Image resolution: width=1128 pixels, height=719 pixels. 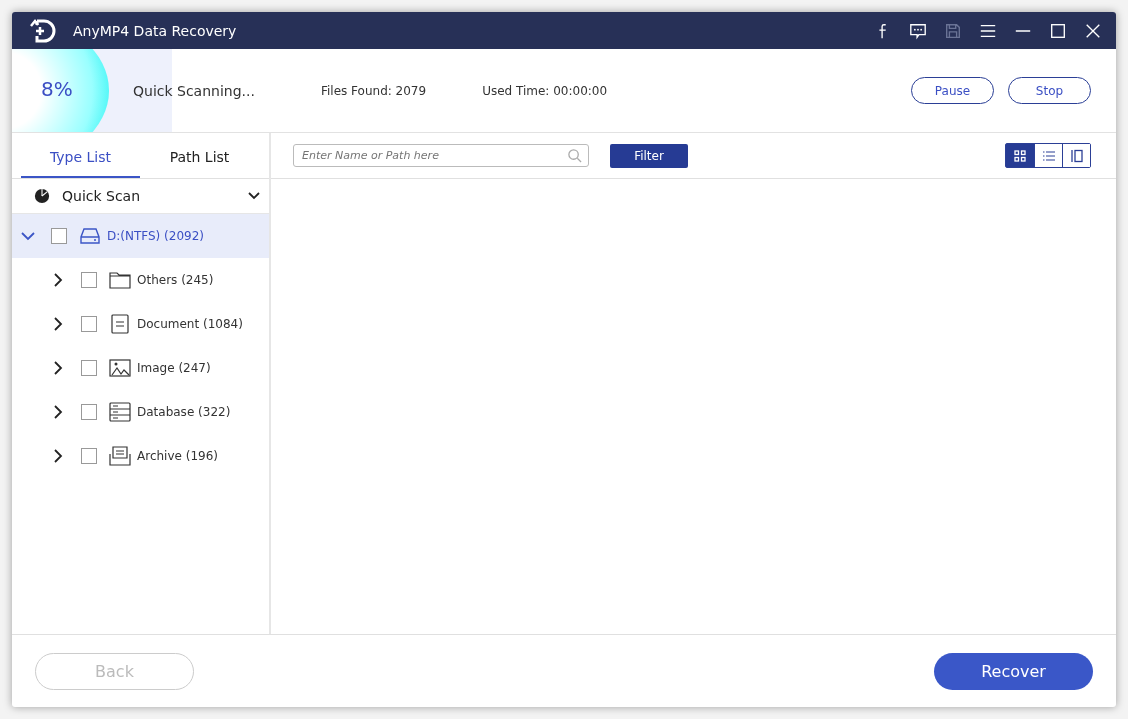 What do you see at coordinates (120, 412) in the screenshot?
I see `database-icon` at bounding box center [120, 412].